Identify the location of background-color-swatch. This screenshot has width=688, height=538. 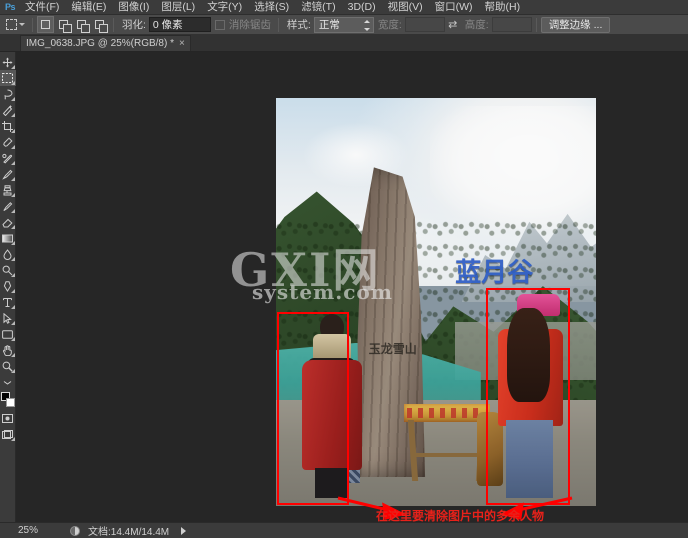
(10, 402).